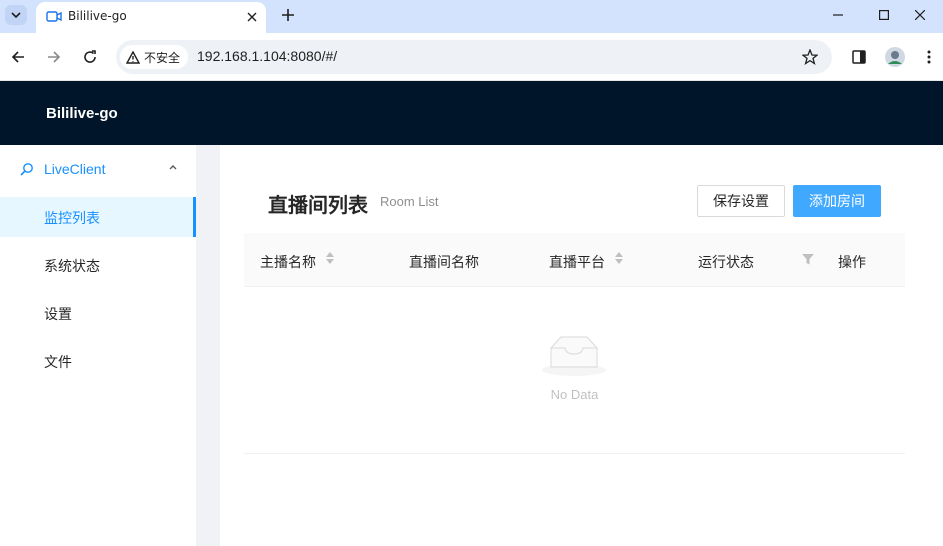  I want to click on back-button, so click(18, 57).